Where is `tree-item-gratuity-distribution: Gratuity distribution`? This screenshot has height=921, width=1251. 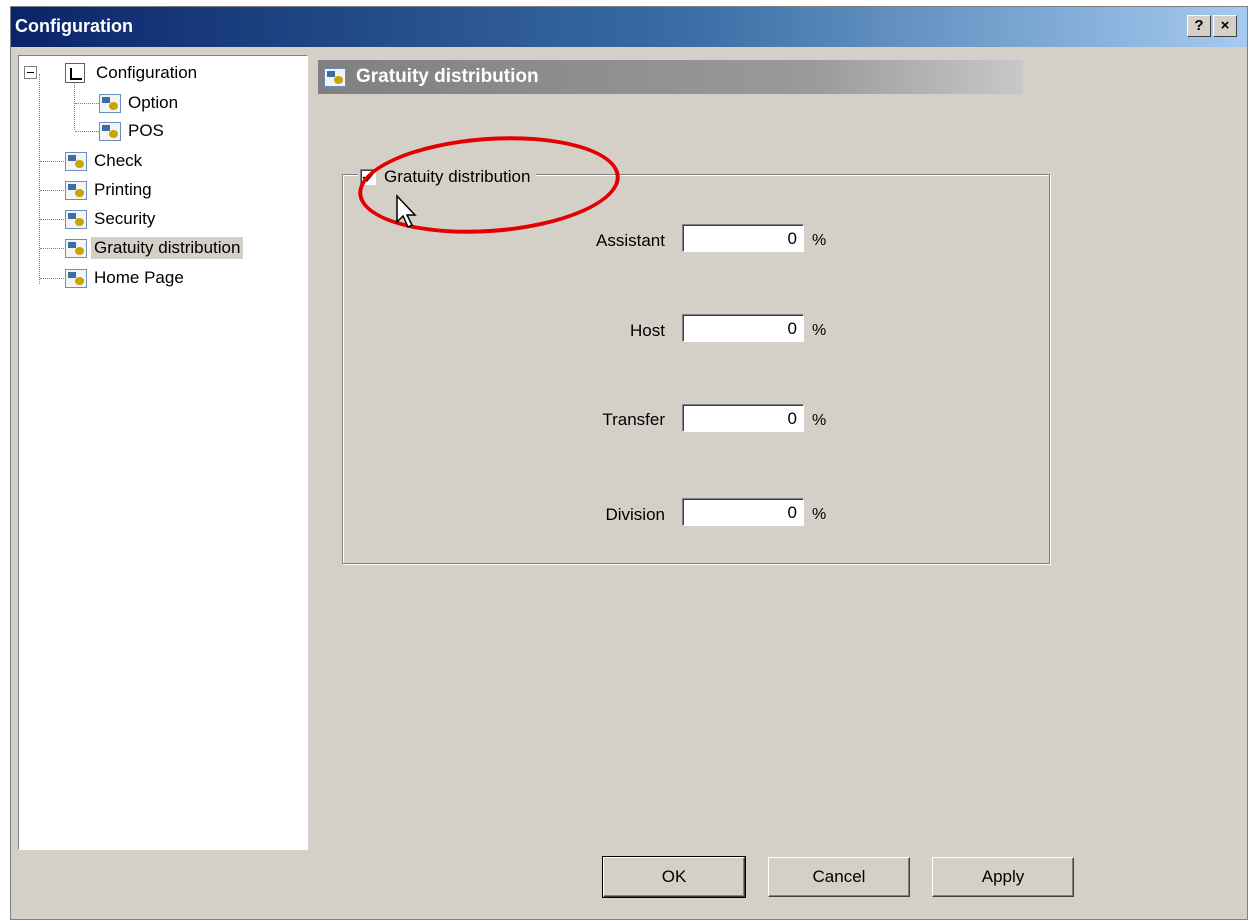 tree-item-gratuity-distribution: Gratuity distribution is located at coordinates (154, 248).